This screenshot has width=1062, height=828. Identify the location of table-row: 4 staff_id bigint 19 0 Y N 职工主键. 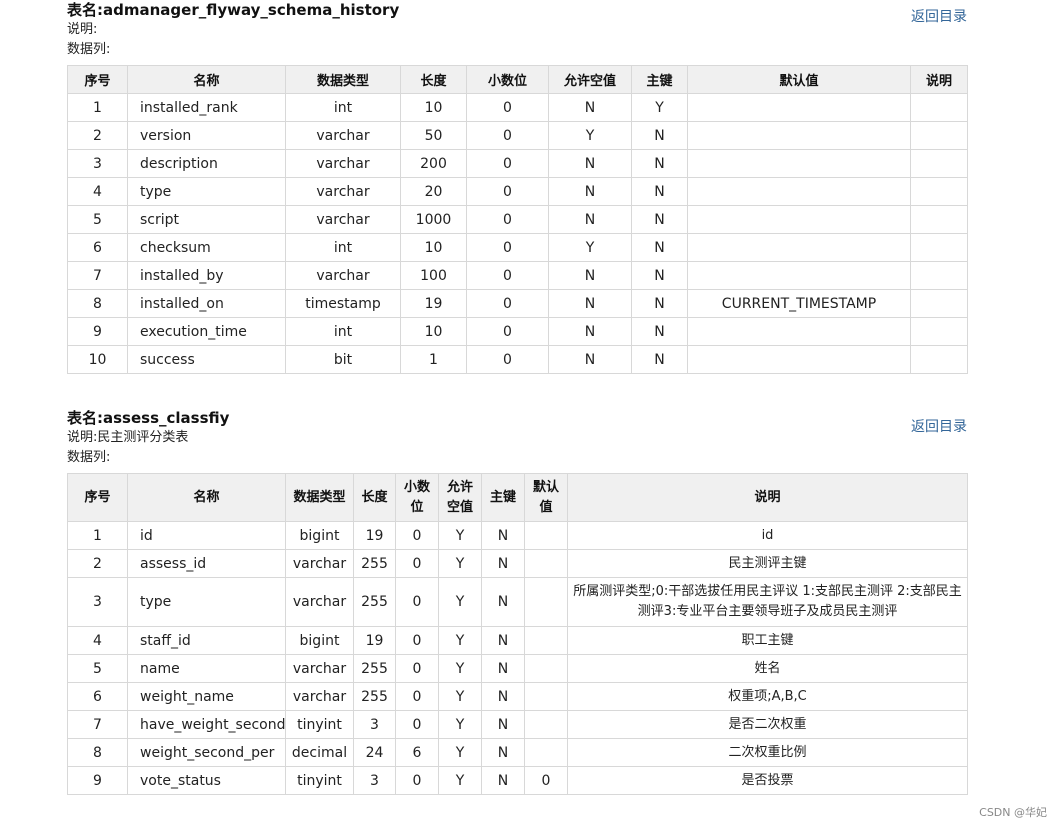
(517, 640).